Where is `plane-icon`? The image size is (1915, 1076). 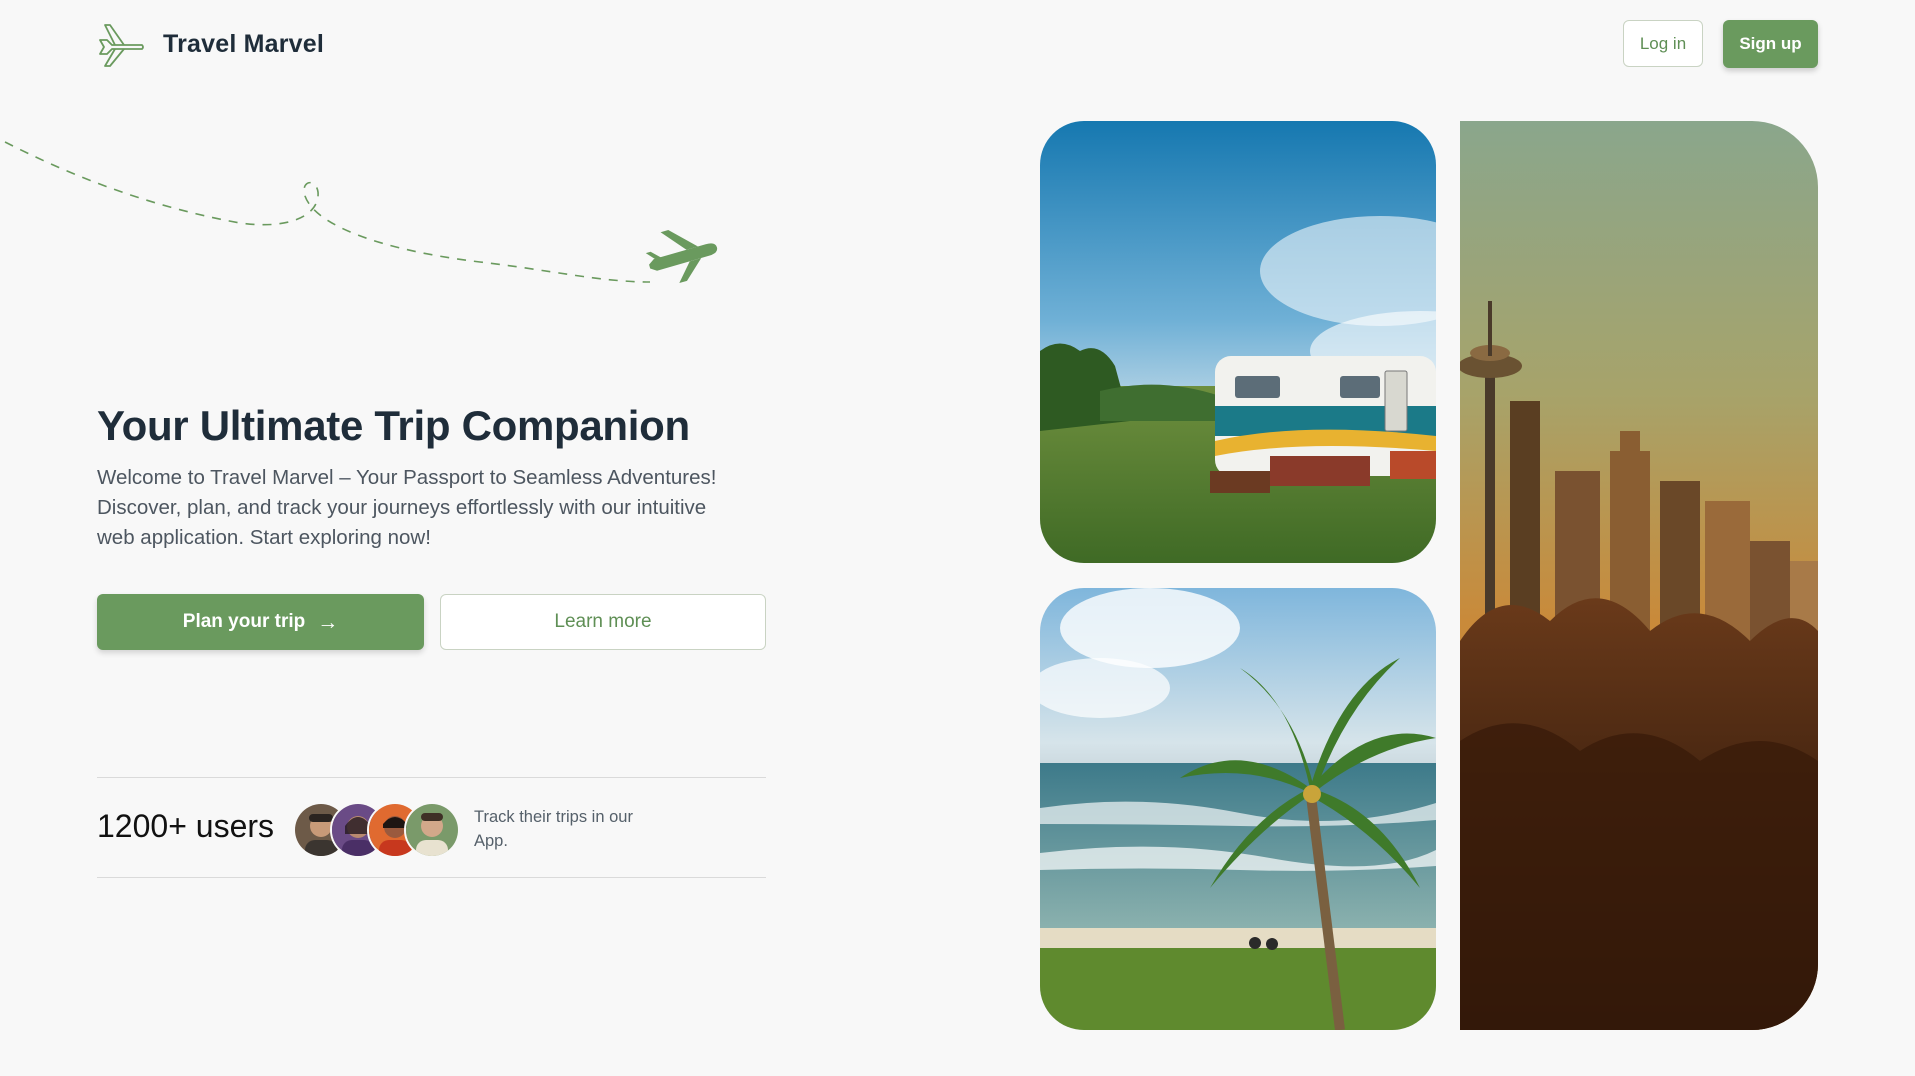 plane-icon is located at coordinates (681, 257).